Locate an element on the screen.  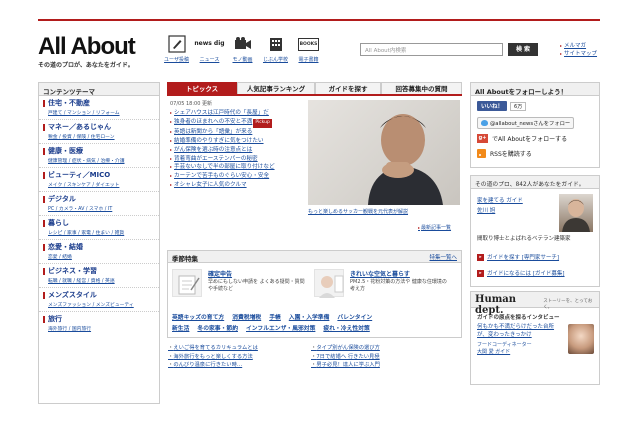
facebook-like-button: いいね！ is located at coordinates (492, 106).